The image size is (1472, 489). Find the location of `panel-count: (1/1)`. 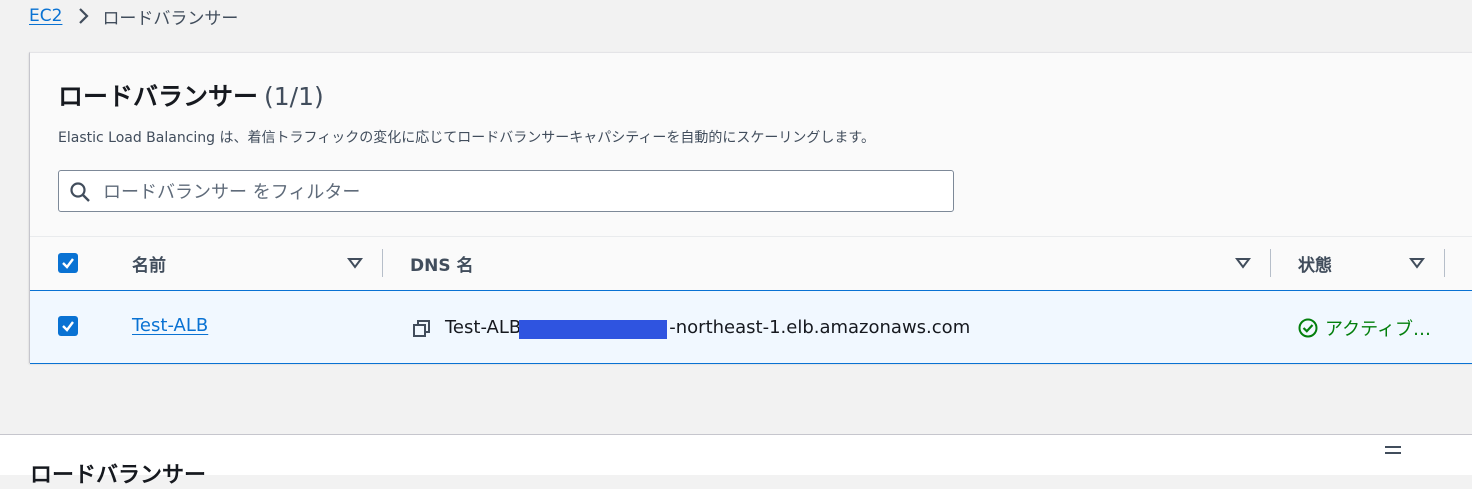

panel-count: (1/1) is located at coordinates (294, 96).